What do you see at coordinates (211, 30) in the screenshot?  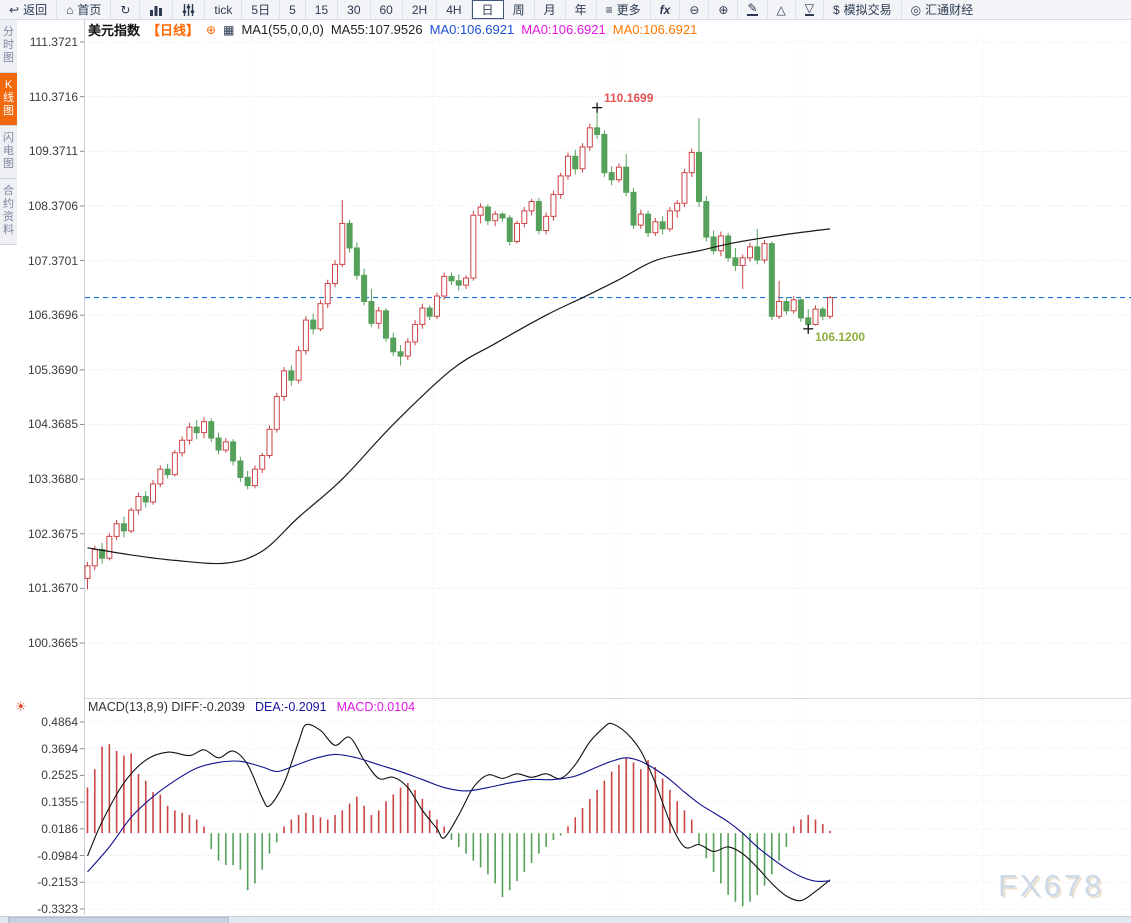 I see `add-indicator-icon: ⊕` at bounding box center [211, 30].